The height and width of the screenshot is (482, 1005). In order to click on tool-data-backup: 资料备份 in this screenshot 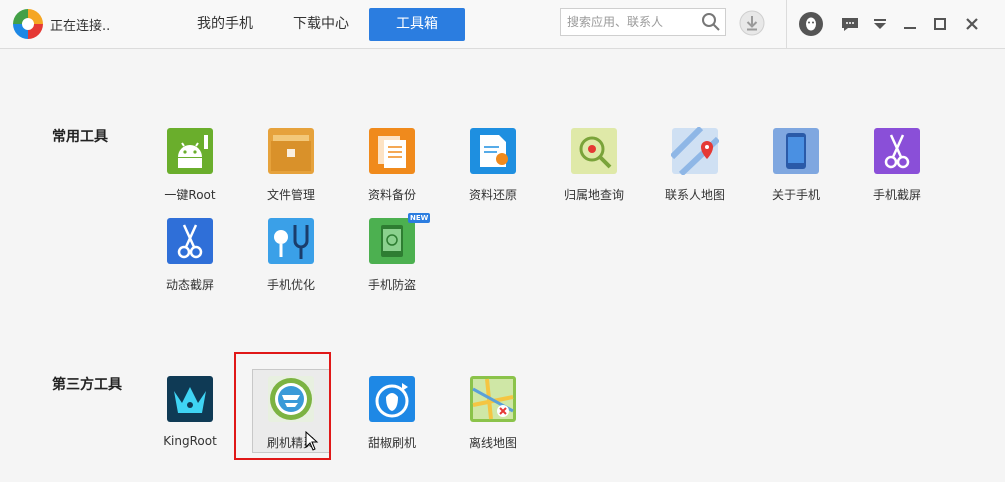, I will do `click(392, 169)`.